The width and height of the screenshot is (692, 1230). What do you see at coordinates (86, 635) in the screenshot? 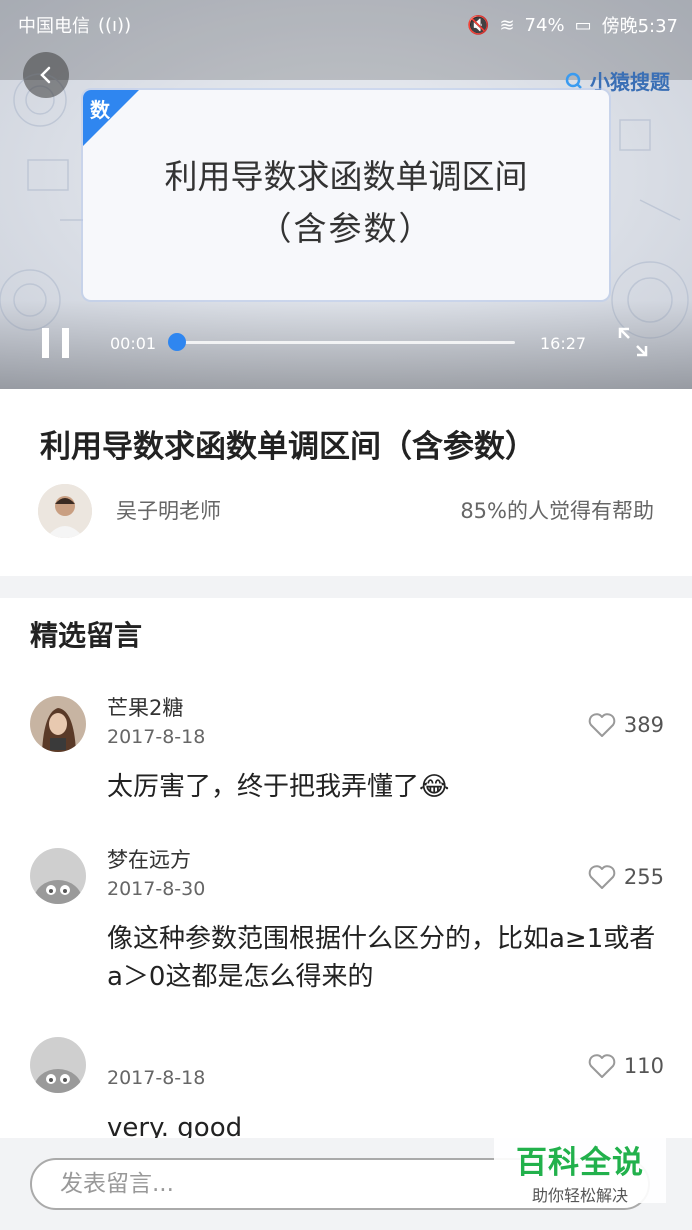
I see `section-title: 精选留言` at bounding box center [86, 635].